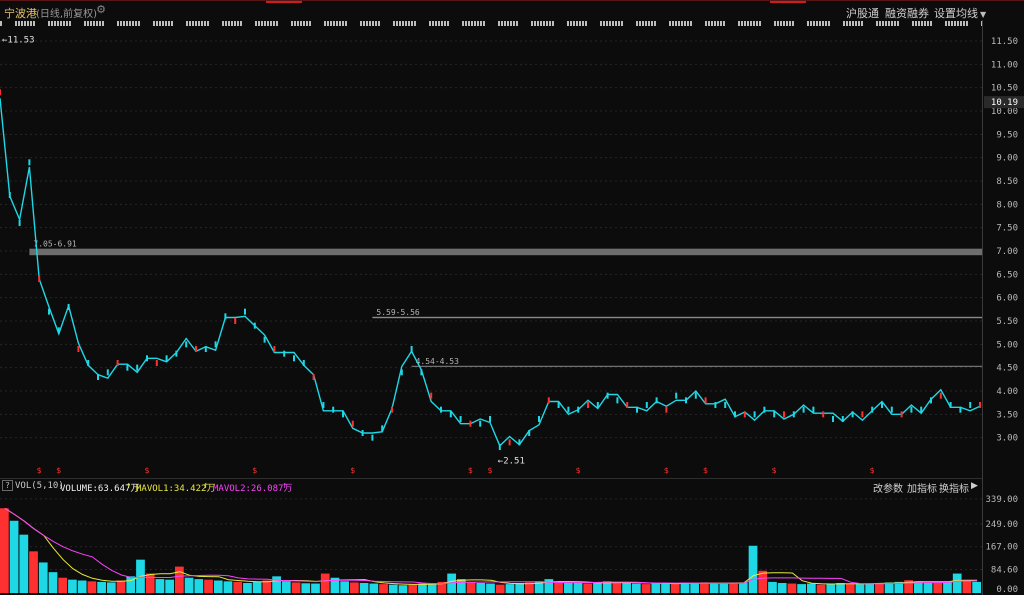  What do you see at coordinates (907, 13) in the screenshot?
I see `margin-trading-link: 融资融券` at bounding box center [907, 13].